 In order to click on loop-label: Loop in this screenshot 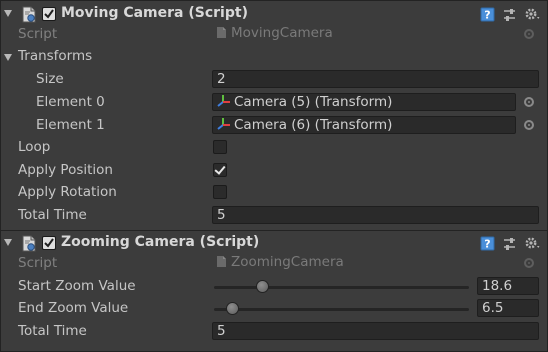, I will do `click(34, 147)`.